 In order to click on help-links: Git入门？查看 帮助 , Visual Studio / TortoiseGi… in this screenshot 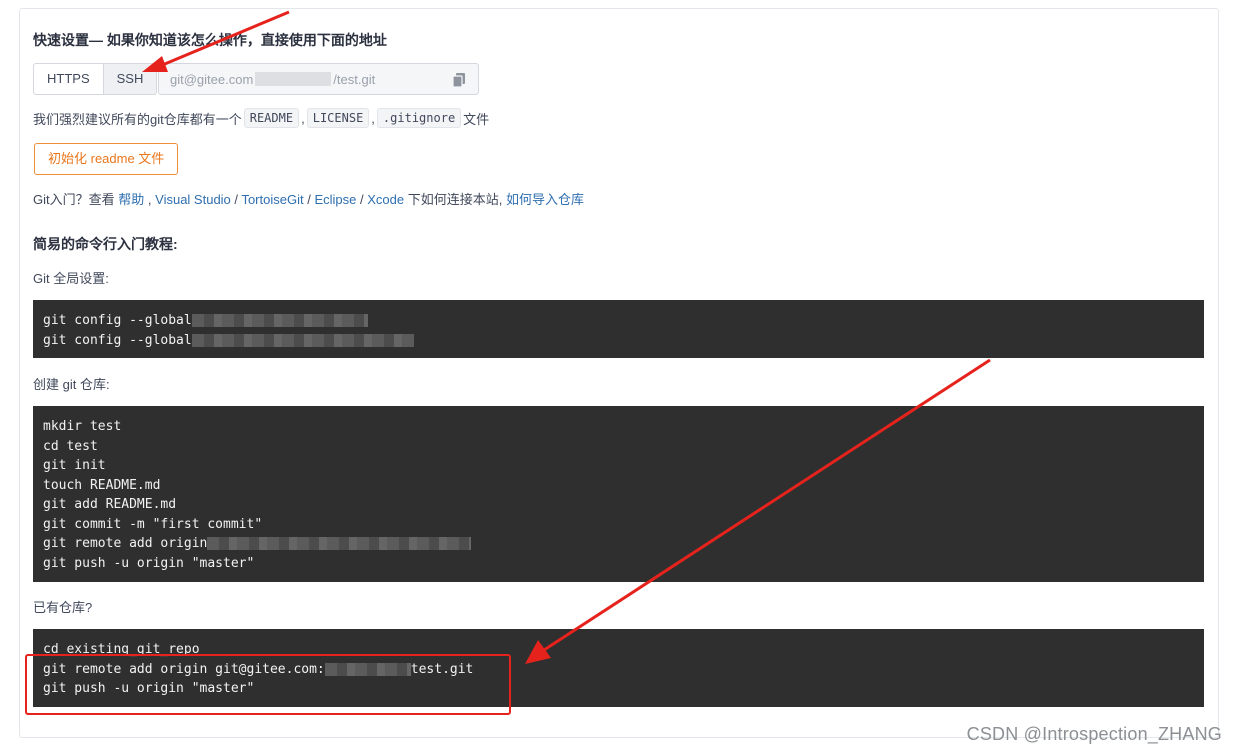, I will do `click(308, 198)`.